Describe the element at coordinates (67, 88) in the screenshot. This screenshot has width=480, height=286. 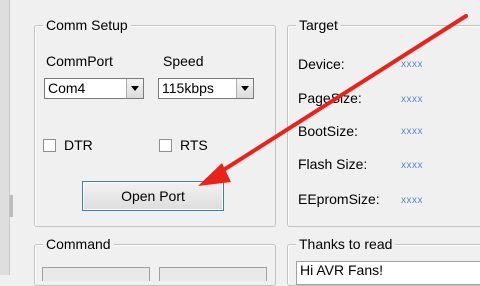
I see `commport-value: Com4` at that location.